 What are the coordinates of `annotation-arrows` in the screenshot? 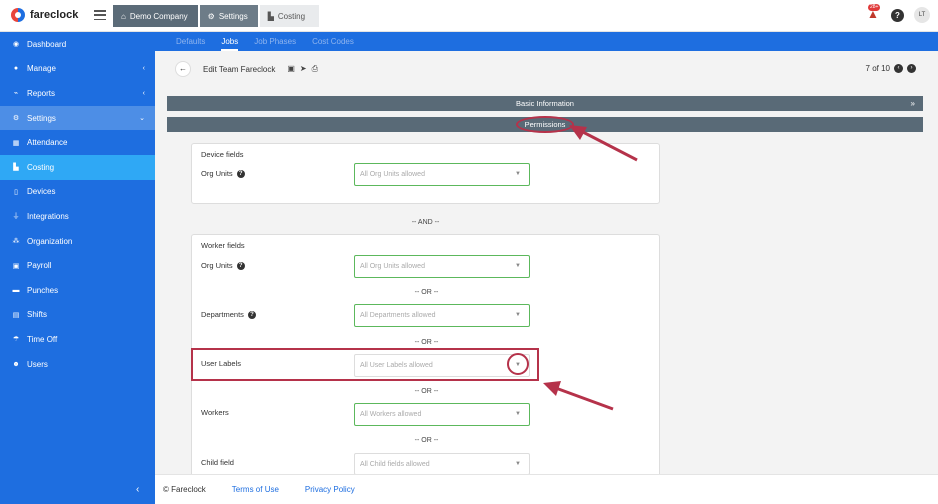 It's located at (590, 268).